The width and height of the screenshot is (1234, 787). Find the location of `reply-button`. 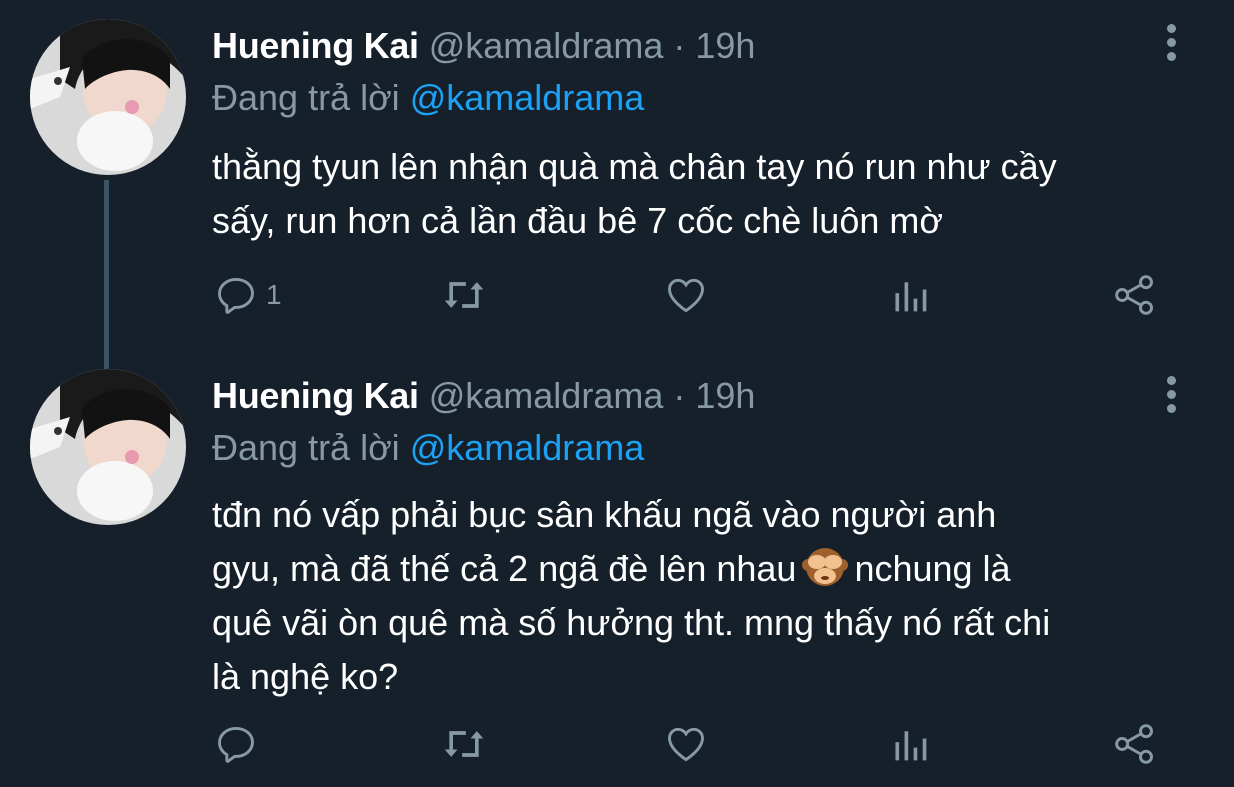

reply-button is located at coordinates (240, 744).